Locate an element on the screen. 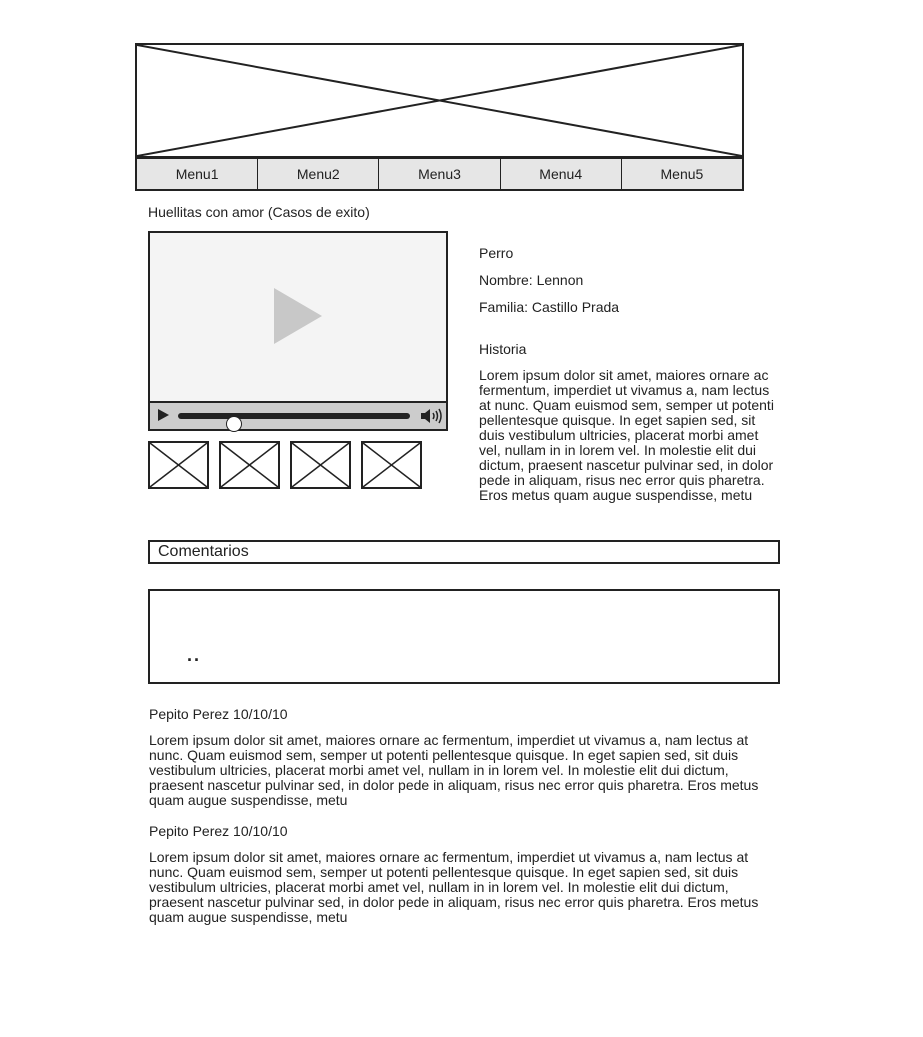 The height and width of the screenshot is (1037, 923). main-menu: Menu1 Menu2 Menu3 Menu4 Menu5 is located at coordinates (439, 174).